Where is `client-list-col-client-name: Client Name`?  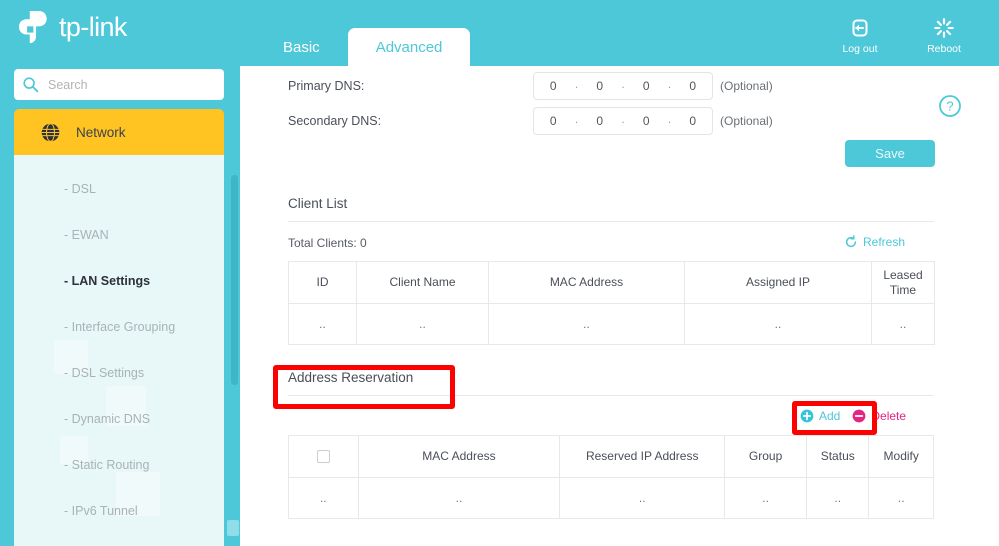
client-list-col-client-name: Client Name is located at coordinates (422, 282).